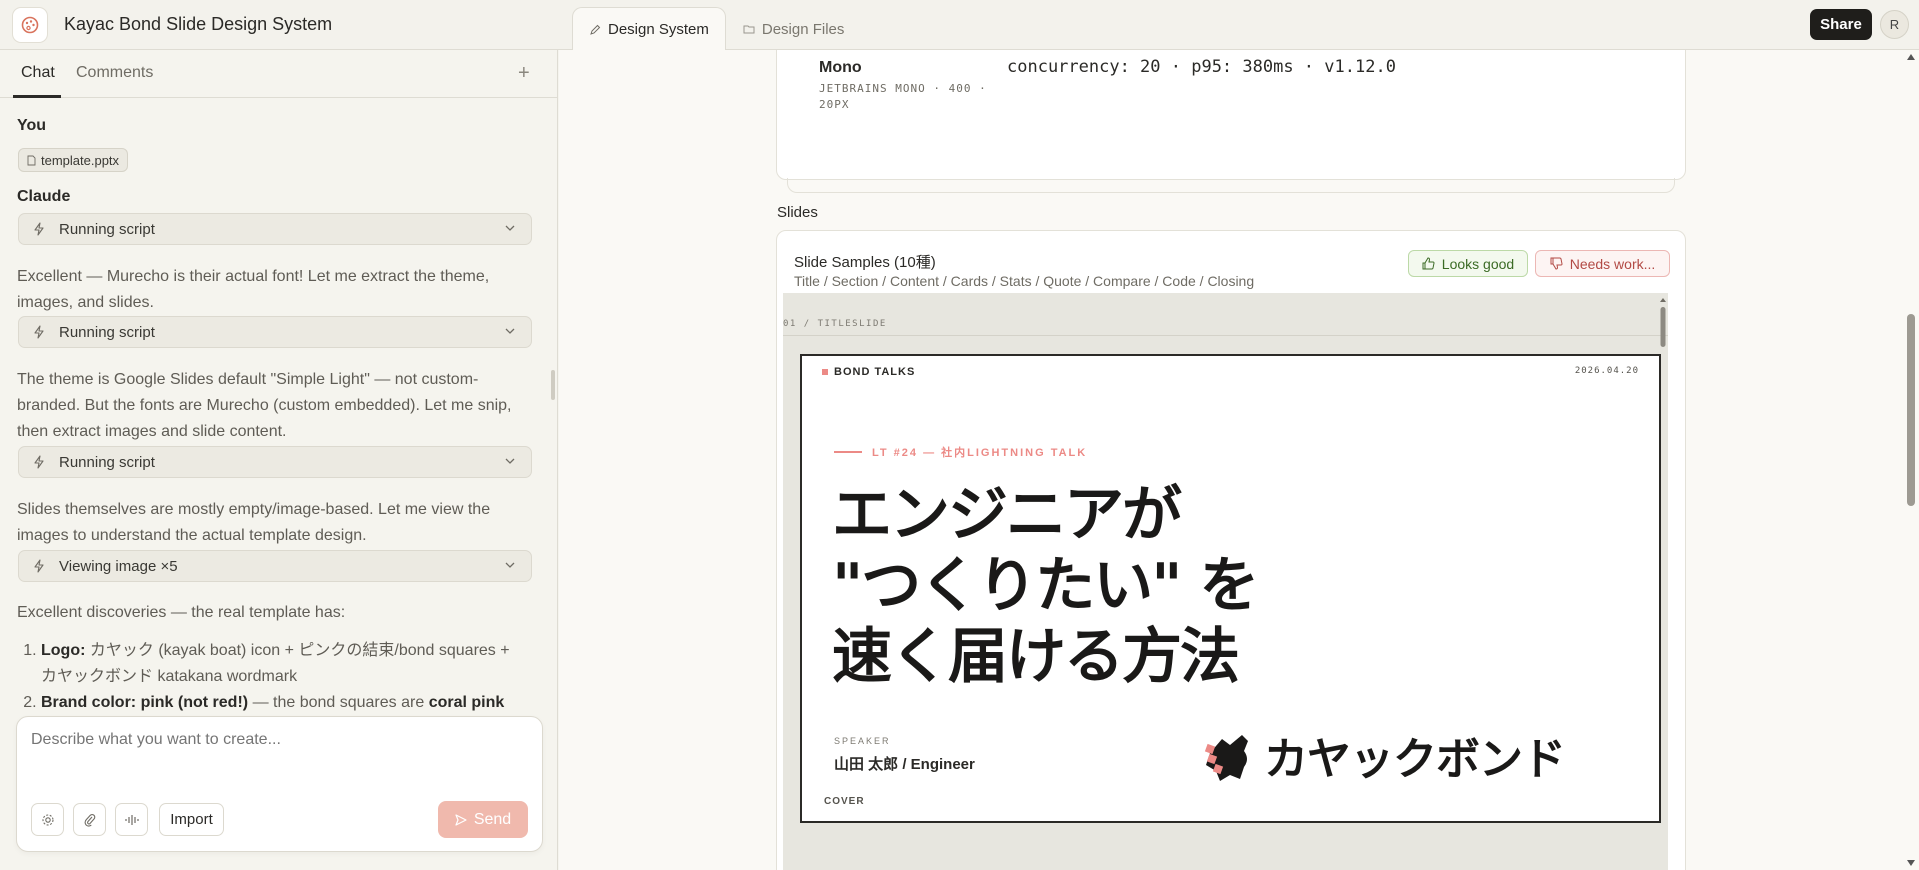 The width and height of the screenshot is (1919, 870). What do you see at coordinates (131, 819) in the screenshot?
I see `audio-icon` at bounding box center [131, 819].